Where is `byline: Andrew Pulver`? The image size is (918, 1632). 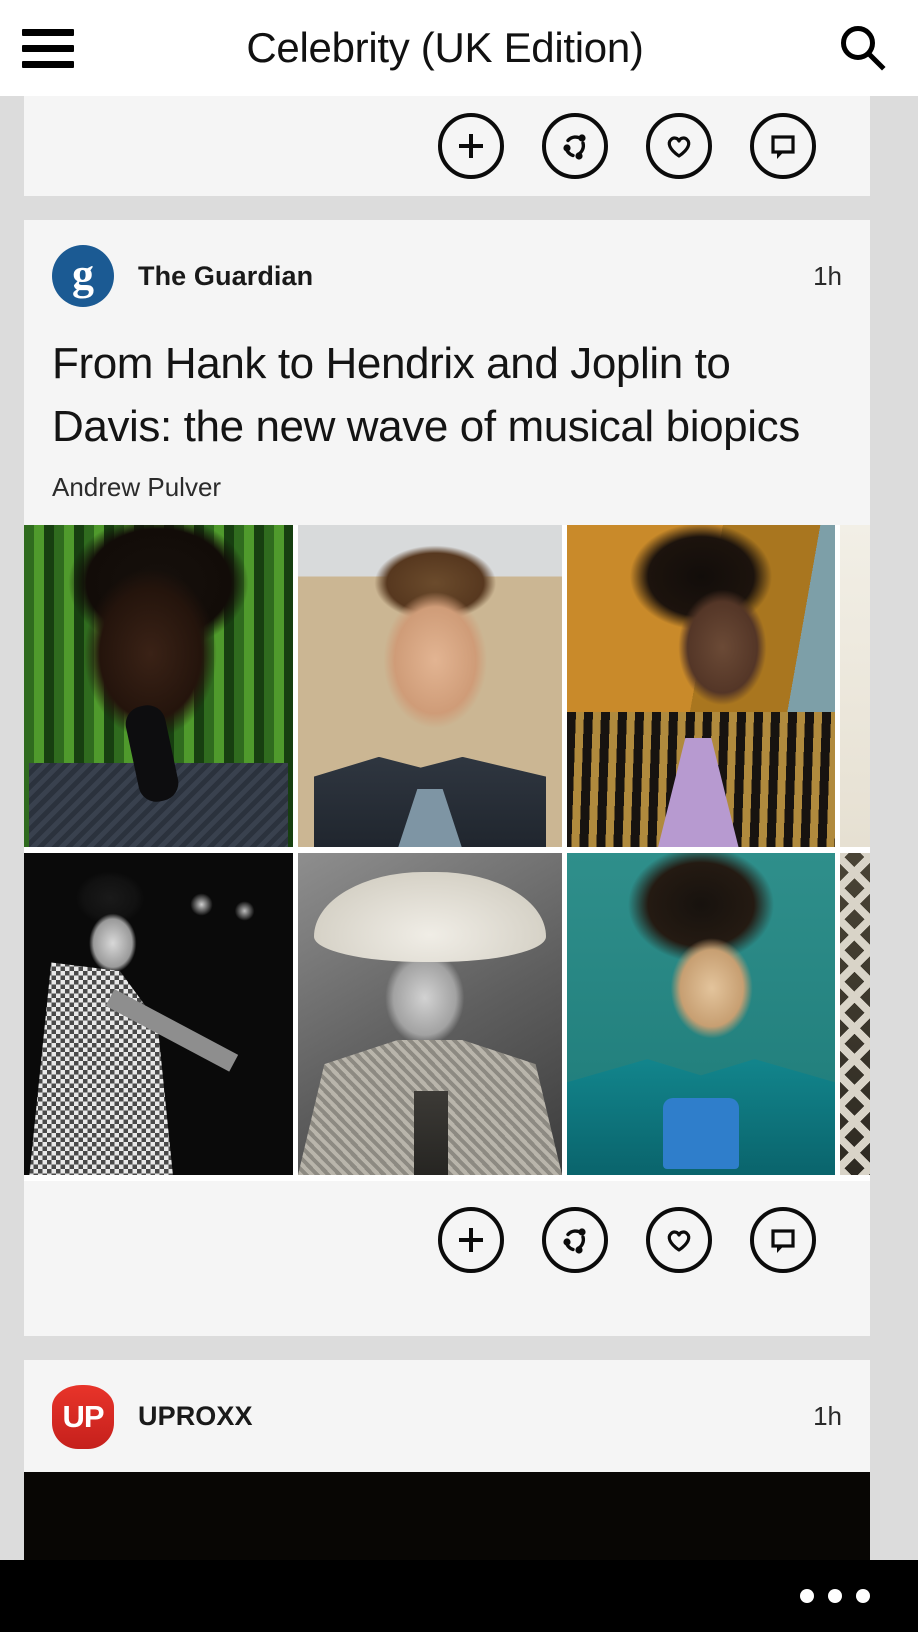
byline: Andrew Pulver is located at coordinates (137, 487).